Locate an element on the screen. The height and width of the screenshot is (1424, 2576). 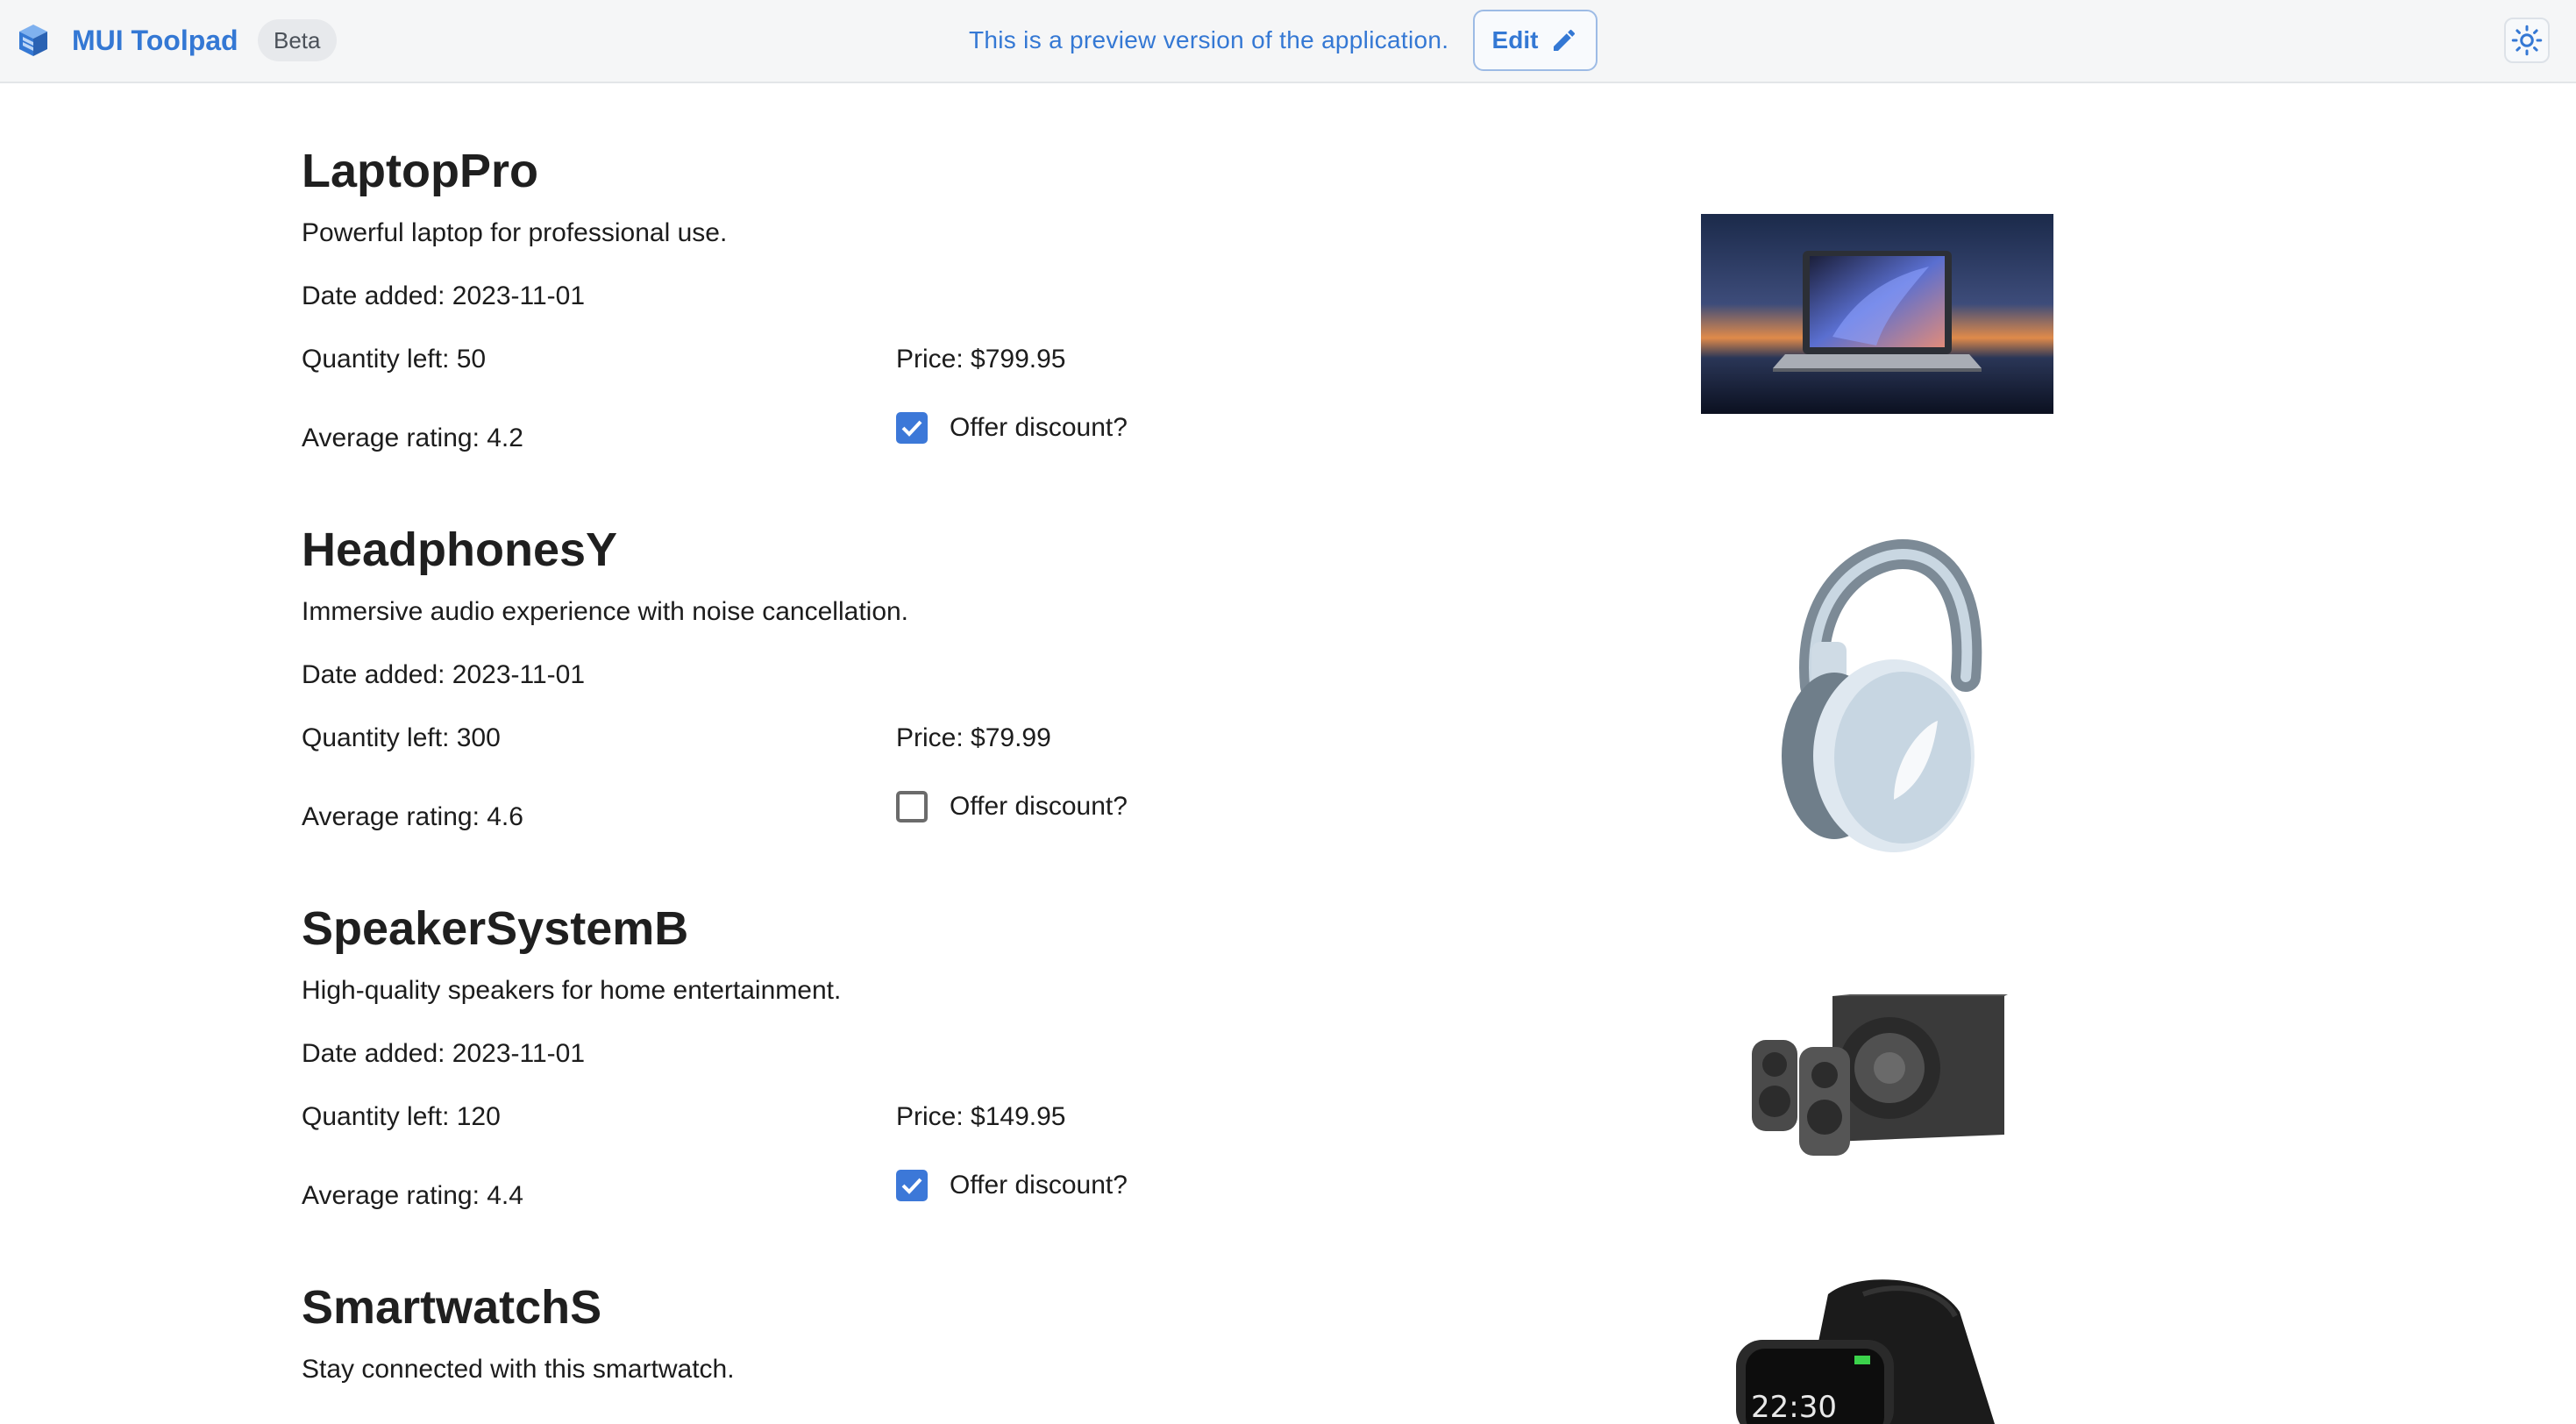
beta-badge: Beta is located at coordinates (297, 40).